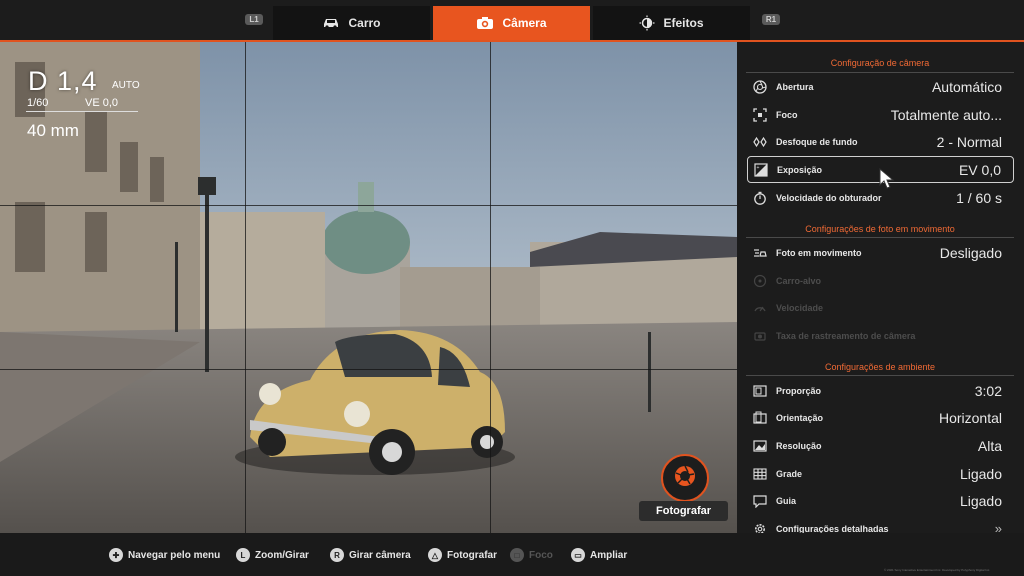  What do you see at coordinates (829, 197) in the screenshot?
I see `row-label: Velocidade do obturador` at bounding box center [829, 197].